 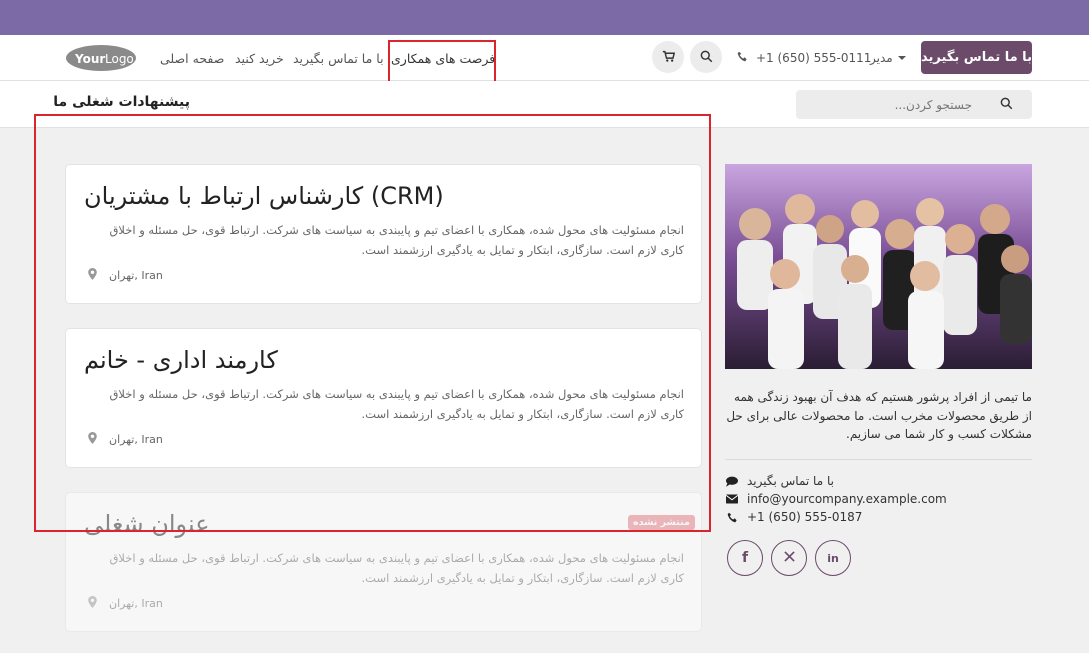 What do you see at coordinates (976, 57) in the screenshot?
I see `contact-us-button: با ما تماس بگیرید` at bounding box center [976, 57].